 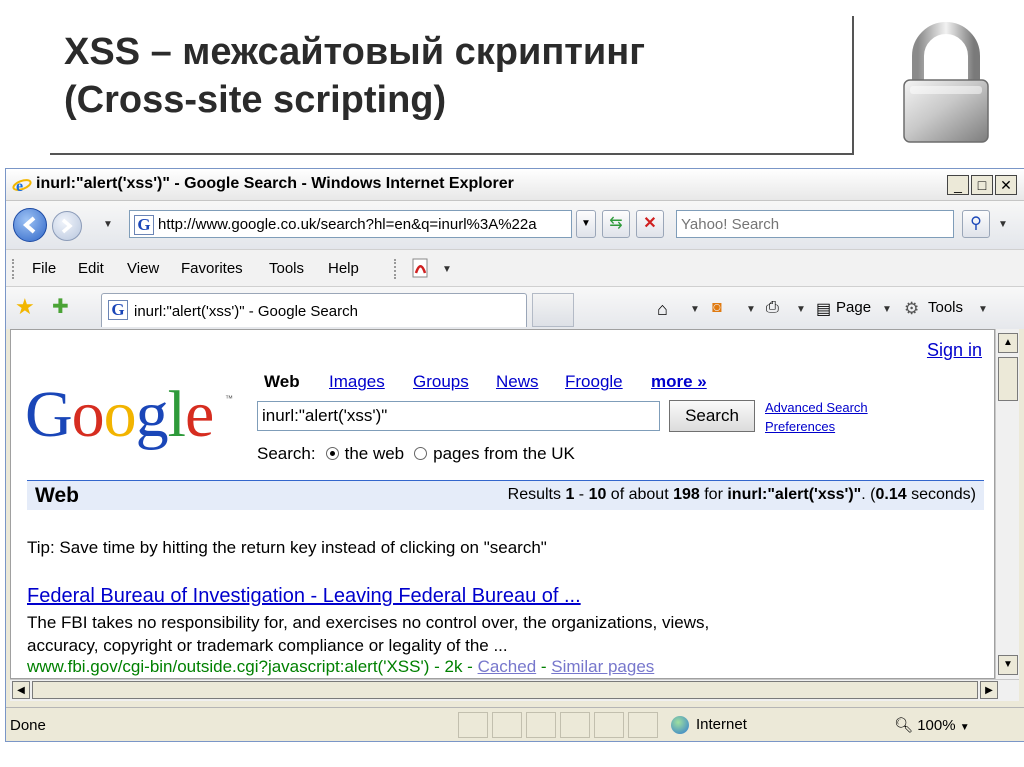 What do you see at coordinates (941, 494) in the screenshot?
I see `results-time-suffix: seconds)` at bounding box center [941, 494].